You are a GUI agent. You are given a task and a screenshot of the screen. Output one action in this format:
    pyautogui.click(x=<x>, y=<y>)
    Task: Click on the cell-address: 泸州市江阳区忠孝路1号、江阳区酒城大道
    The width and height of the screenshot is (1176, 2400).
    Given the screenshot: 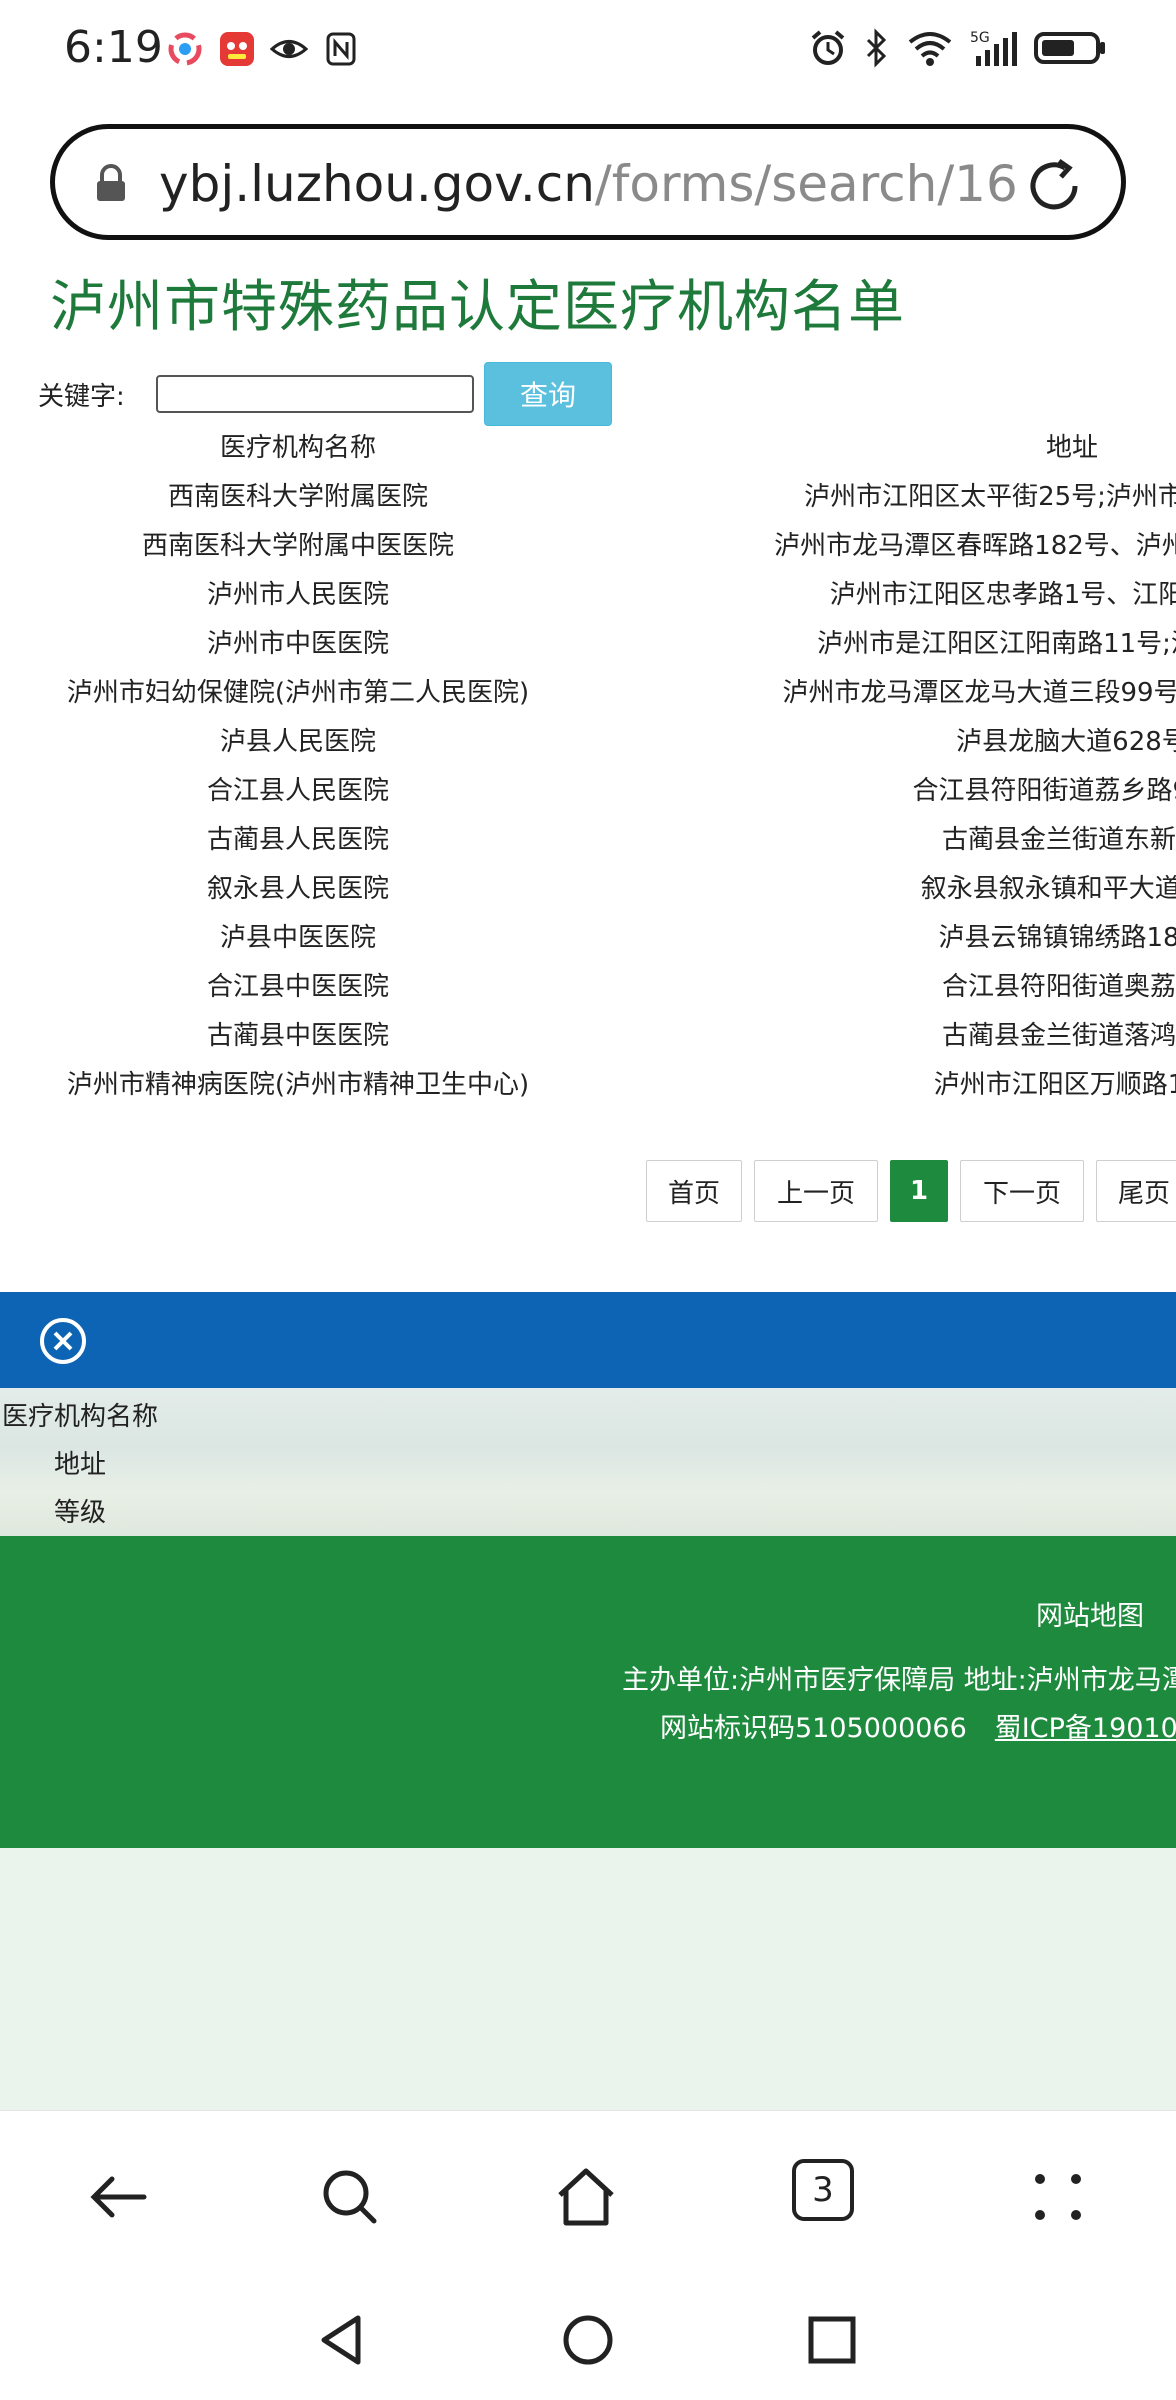 What is the action you would take?
    pyautogui.click(x=1002, y=595)
    